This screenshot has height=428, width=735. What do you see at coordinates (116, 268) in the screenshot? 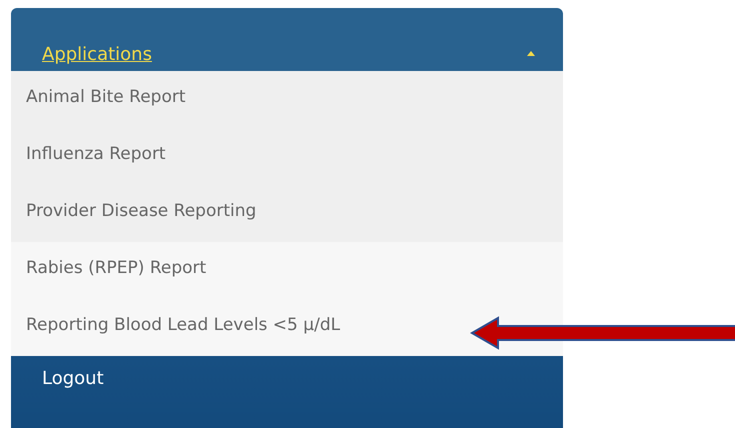
I see `menu-item: Rabies (RPEP) Report` at bounding box center [116, 268].